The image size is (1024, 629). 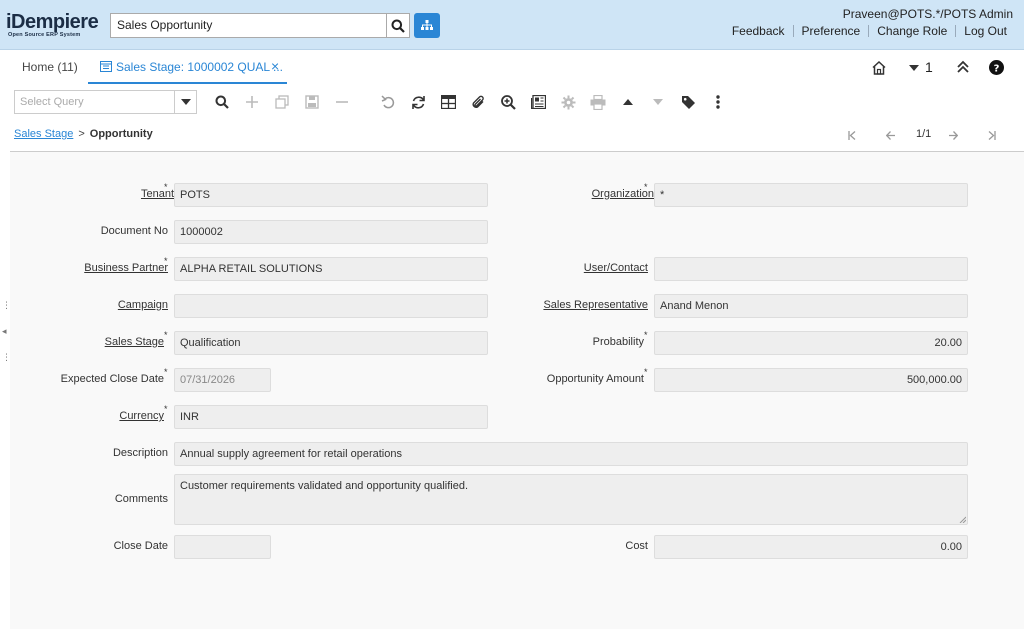 I want to click on logo-main-text: iDempiere, so click(x=52, y=22).